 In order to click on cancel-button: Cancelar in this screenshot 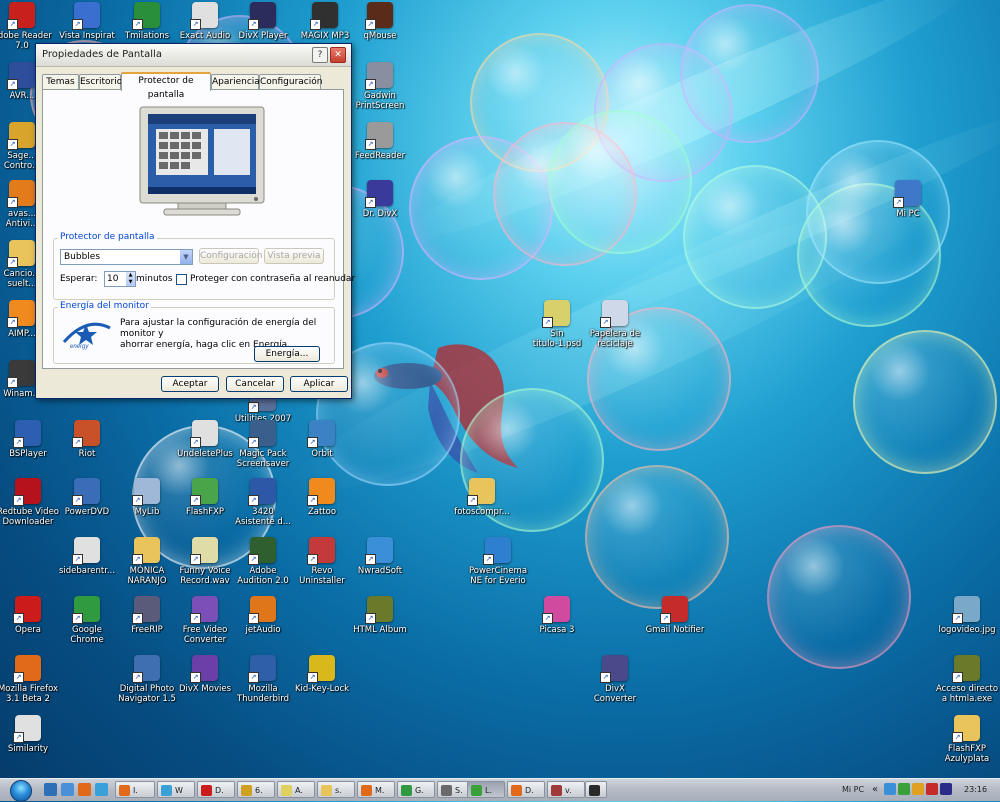, I will do `click(255, 384)`.